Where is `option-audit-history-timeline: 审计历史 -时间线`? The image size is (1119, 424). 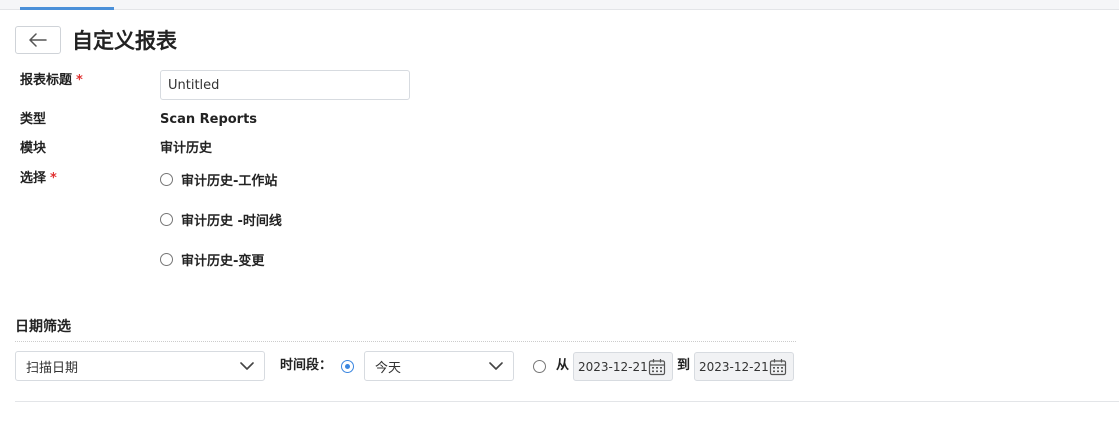
option-audit-history-timeline: 审计历史 -时间线 is located at coordinates (221, 219).